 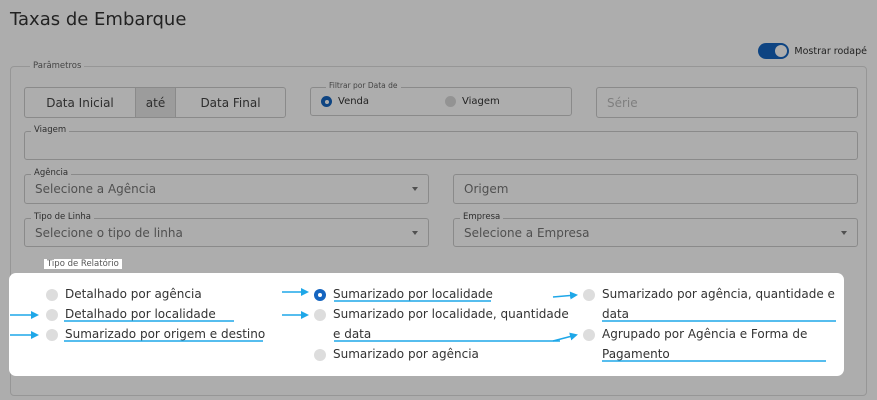 I want to click on option-detalhado-agencia: Detalhado por agência, so click(x=124, y=295).